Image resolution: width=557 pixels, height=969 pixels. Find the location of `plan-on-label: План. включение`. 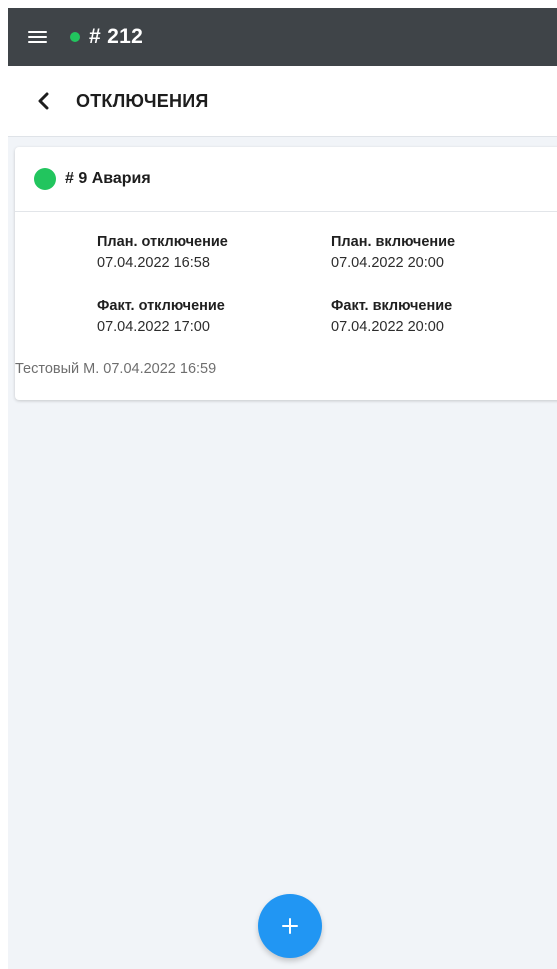

plan-on-label: План. включение is located at coordinates (393, 242).